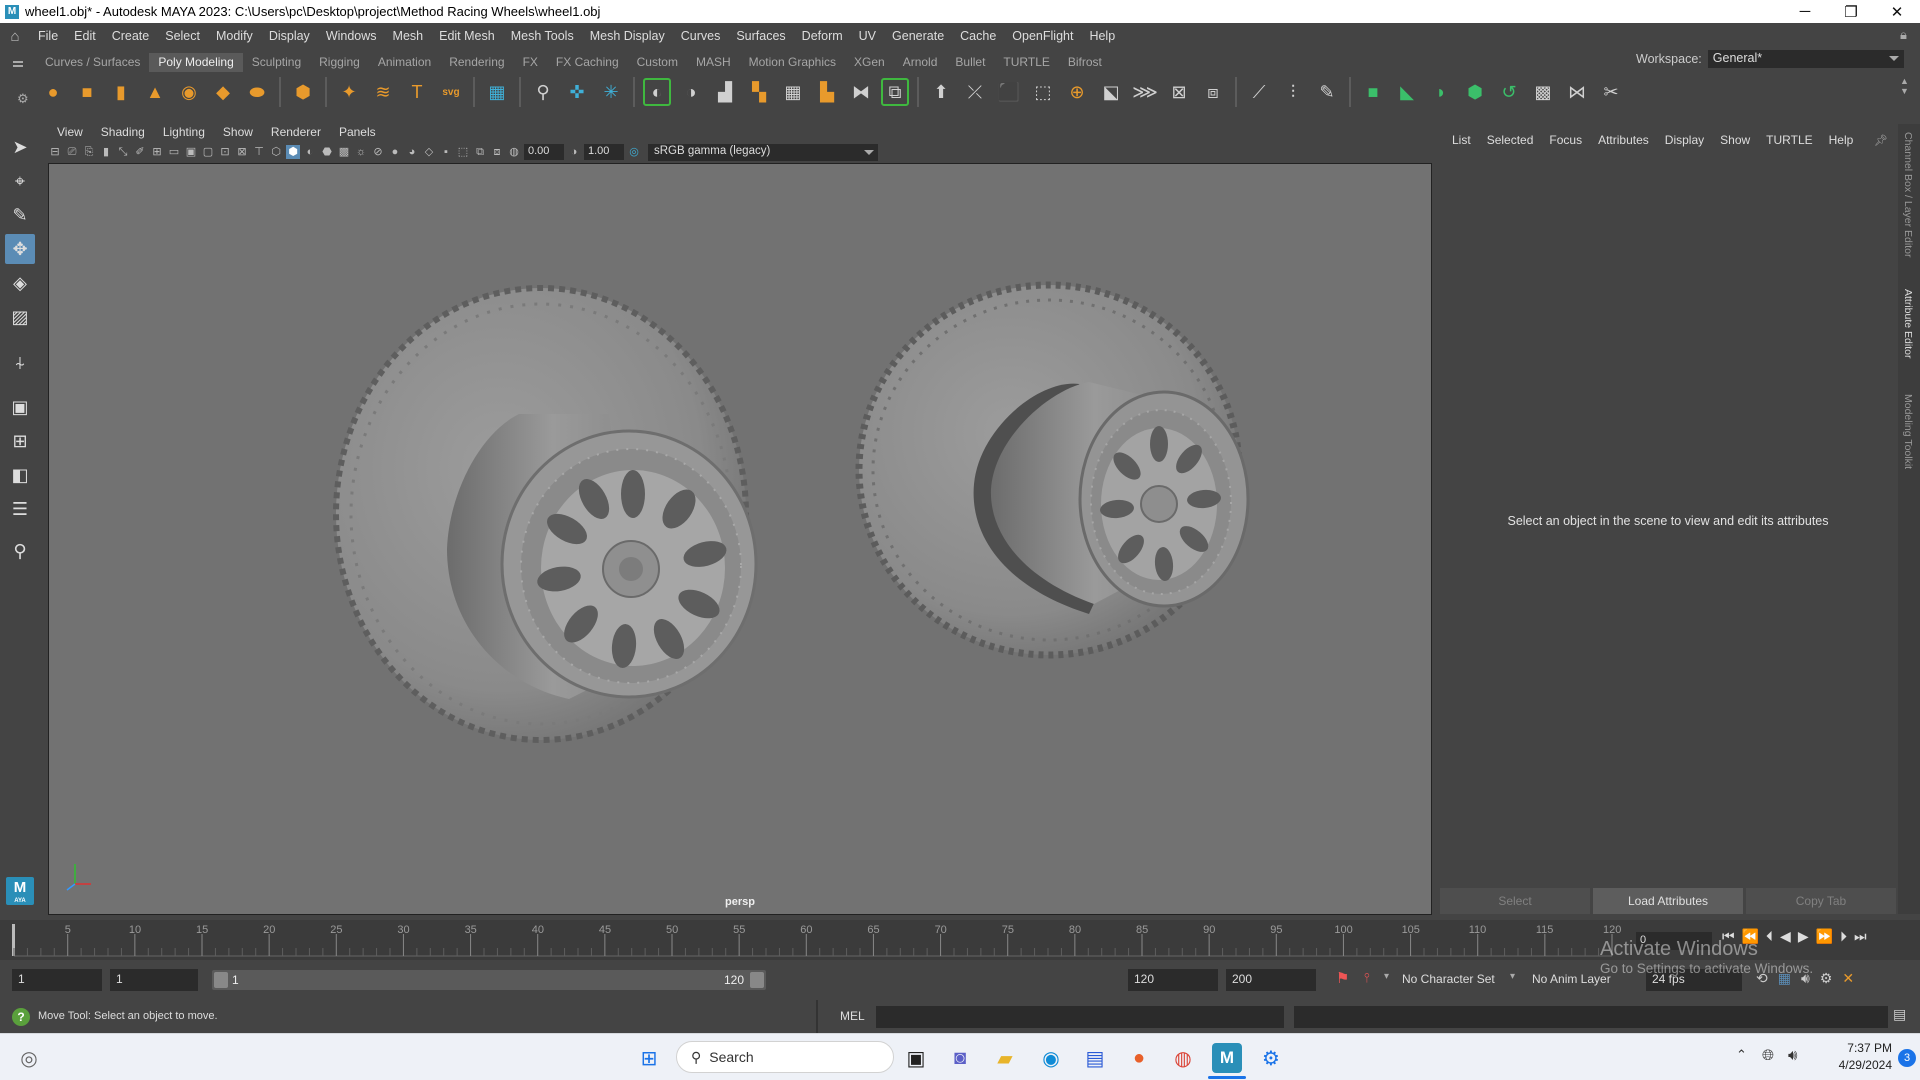  What do you see at coordinates (1139, 1058) in the screenshot?
I see `firefox-icon: ●` at bounding box center [1139, 1058].